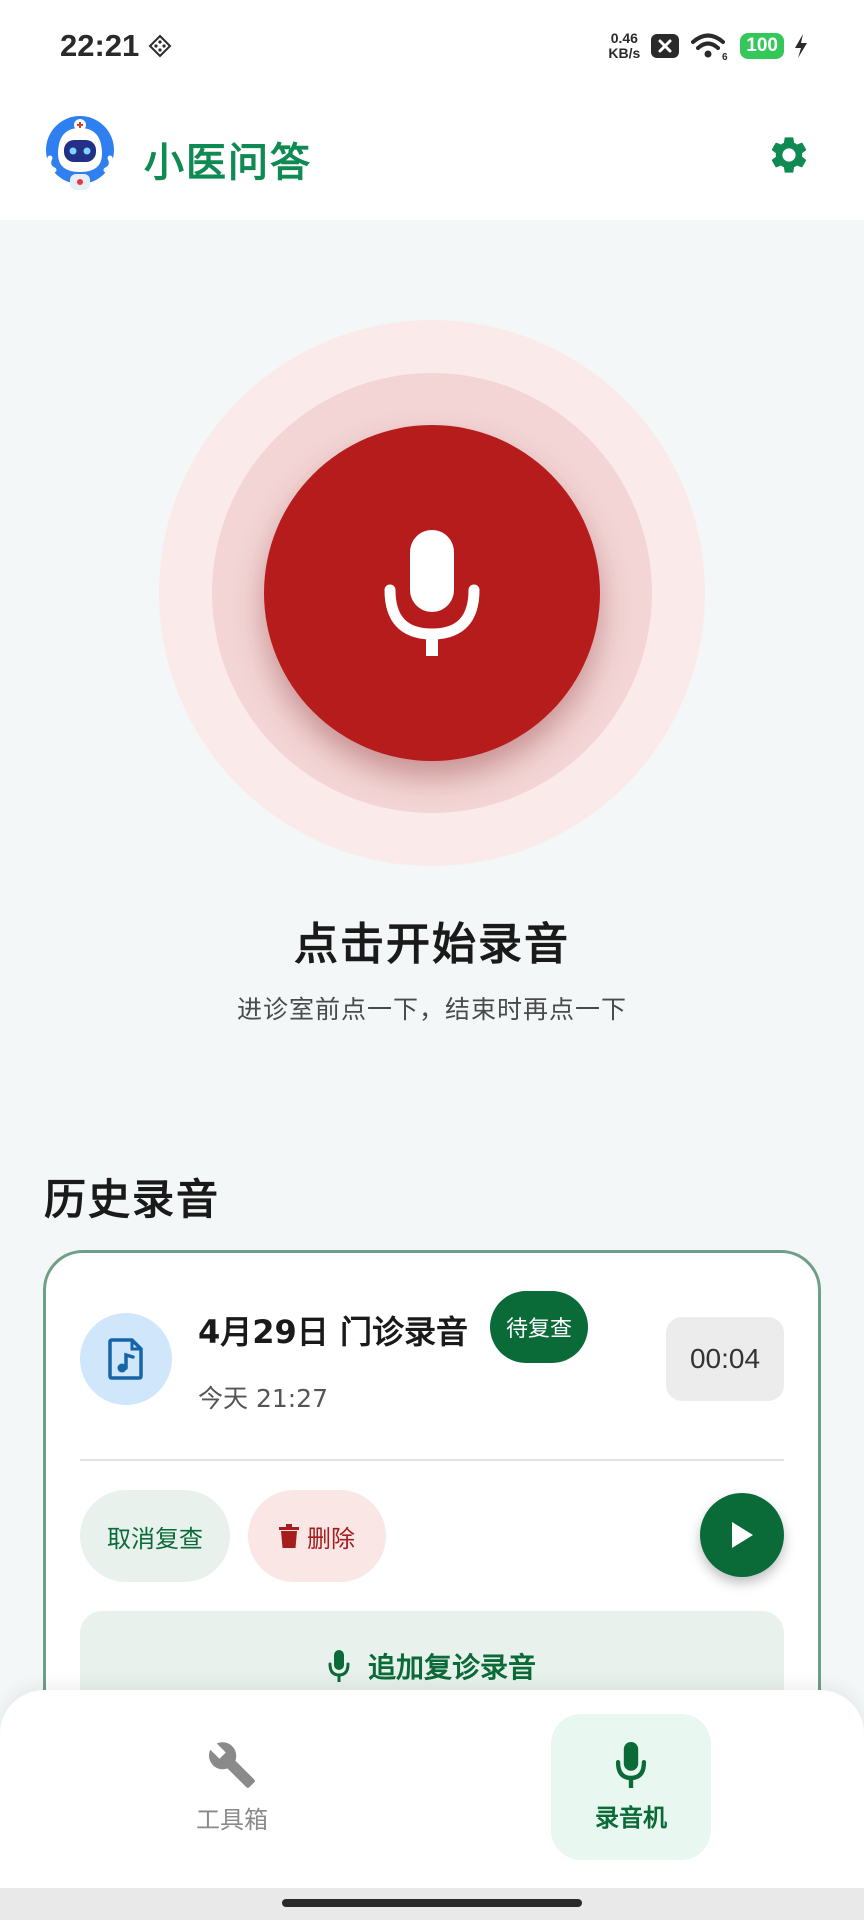 The height and width of the screenshot is (1920, 864). Describe the element at coordinates (289, 1536) in the screenshot. I see `trash-icon` at that location.